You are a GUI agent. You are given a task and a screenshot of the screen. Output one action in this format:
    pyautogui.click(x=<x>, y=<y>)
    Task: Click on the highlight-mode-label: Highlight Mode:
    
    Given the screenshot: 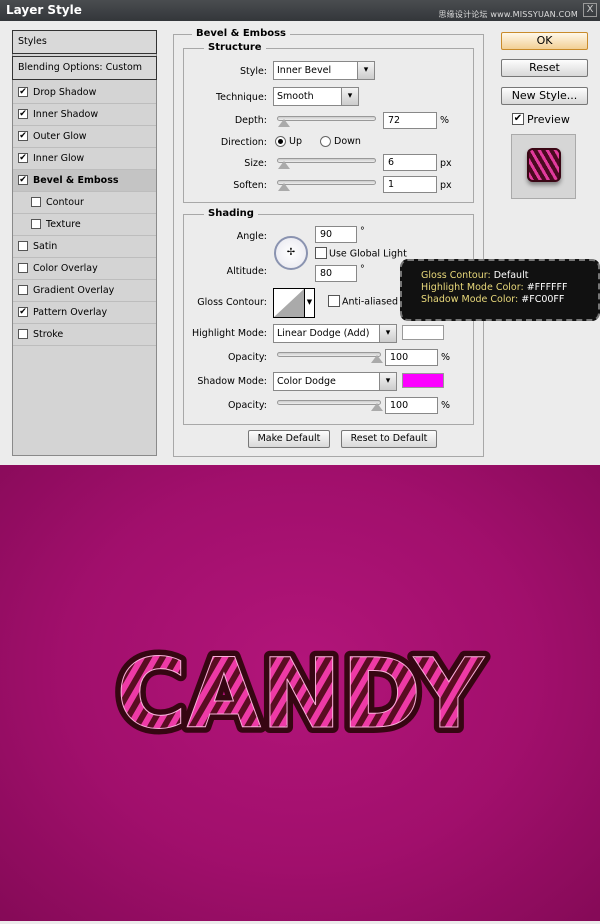 What is the action you would take?
    pyautogui.click(x=229, y=333)
    